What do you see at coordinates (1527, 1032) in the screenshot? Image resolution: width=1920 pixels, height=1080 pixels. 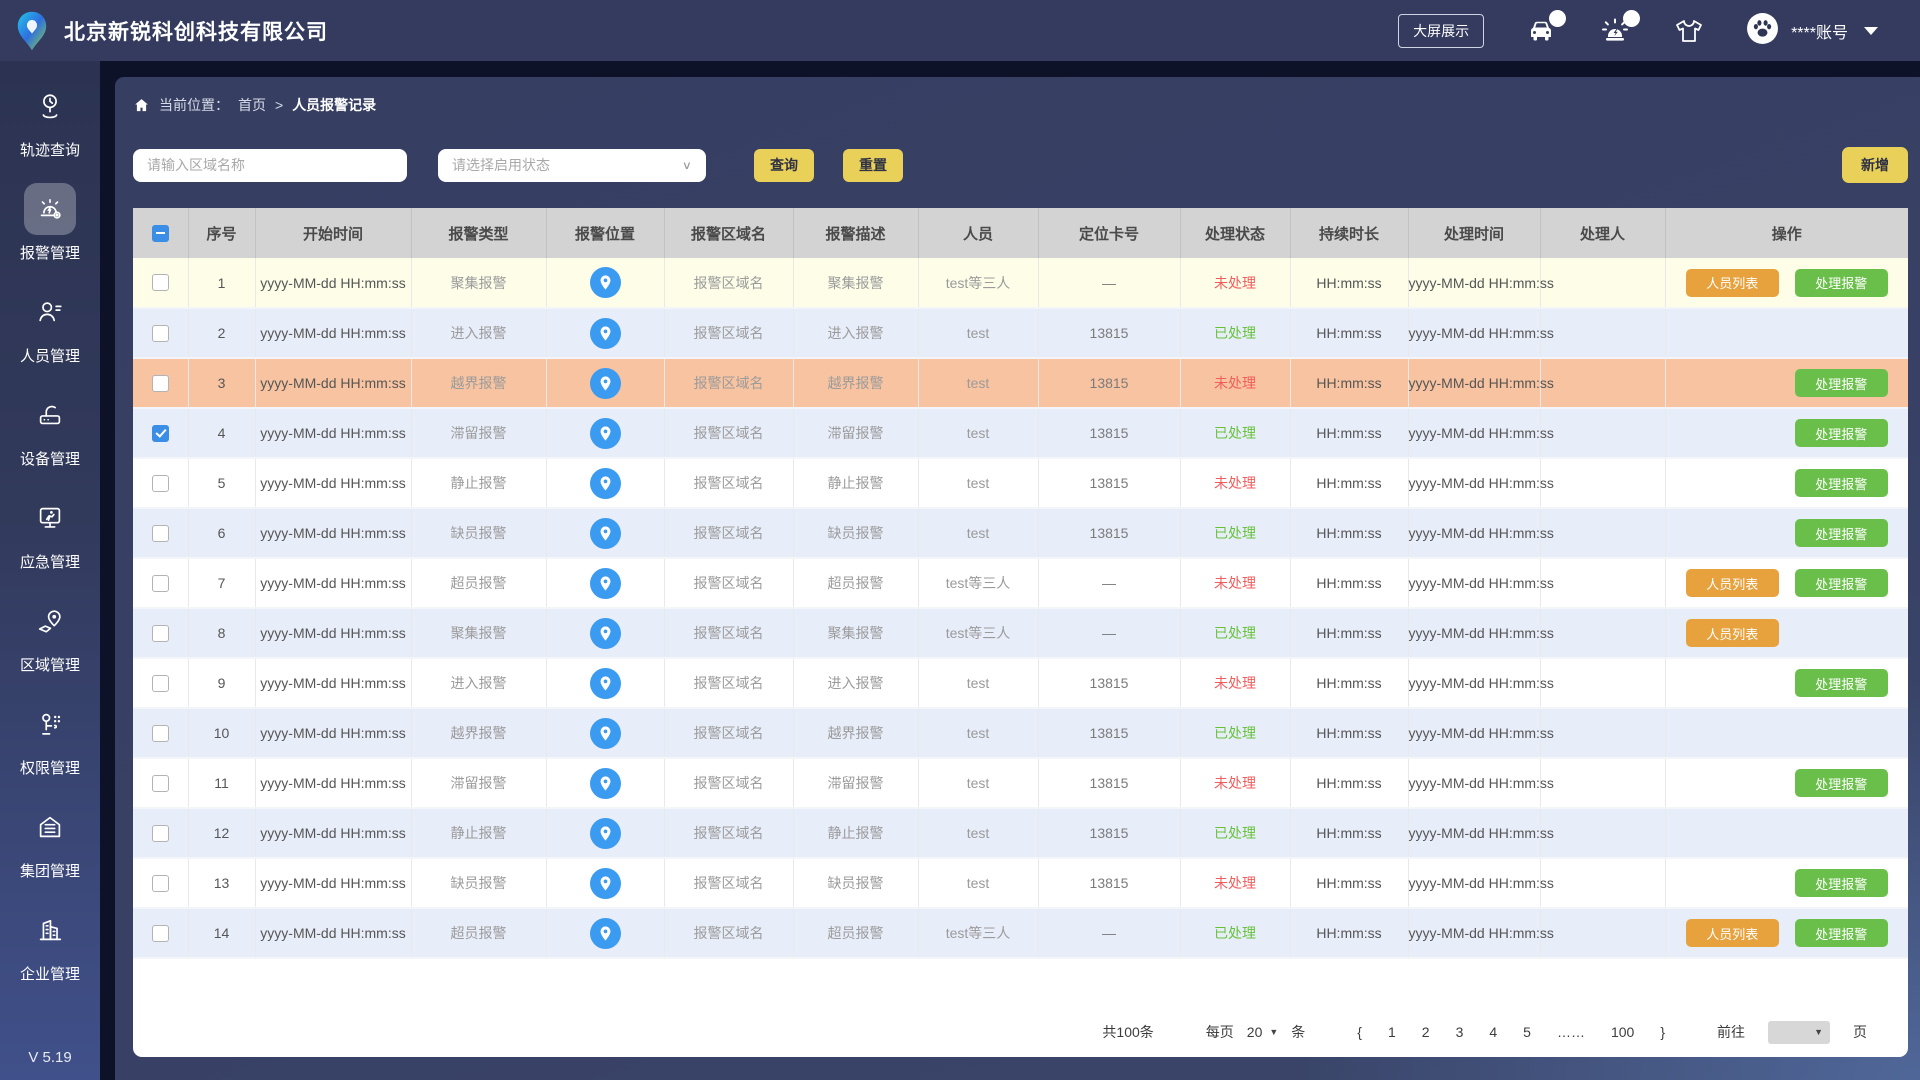 I see `page-number-5: 5` at bounding box center [1527, 1032].